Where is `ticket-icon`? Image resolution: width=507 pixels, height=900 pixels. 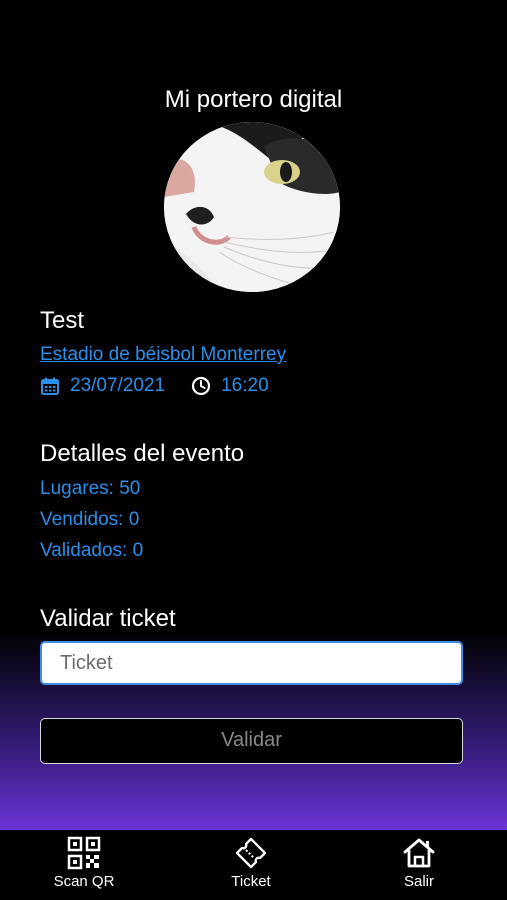 ticket-icon is located at coordinates (251, 853).